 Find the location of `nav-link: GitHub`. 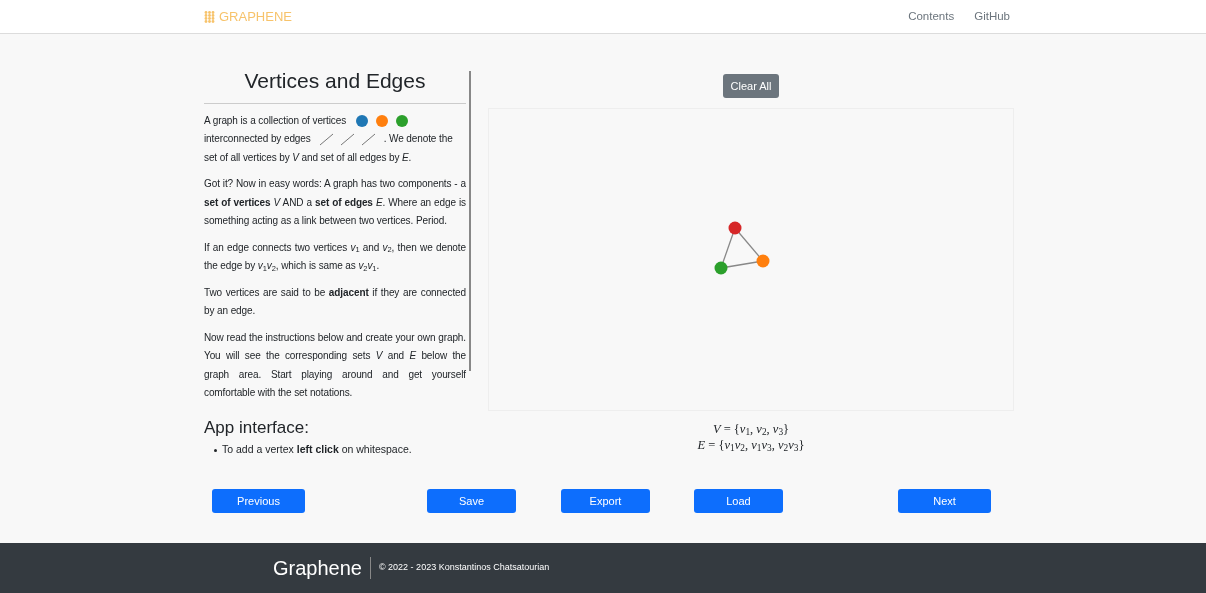

nav-link: GitHub is located at coordinates (992, 16).